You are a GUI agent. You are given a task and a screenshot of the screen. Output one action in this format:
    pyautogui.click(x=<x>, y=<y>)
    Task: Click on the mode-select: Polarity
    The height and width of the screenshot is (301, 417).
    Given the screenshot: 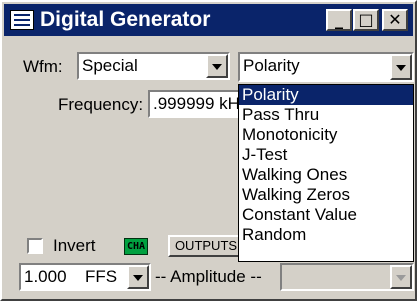 What is the action you would take?
    pyautogui.click(x=326, y=67)
    